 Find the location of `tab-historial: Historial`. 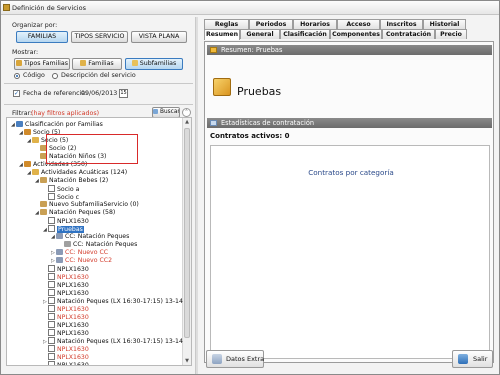

tab-historial: Historial is located at coordinates (444, 24).